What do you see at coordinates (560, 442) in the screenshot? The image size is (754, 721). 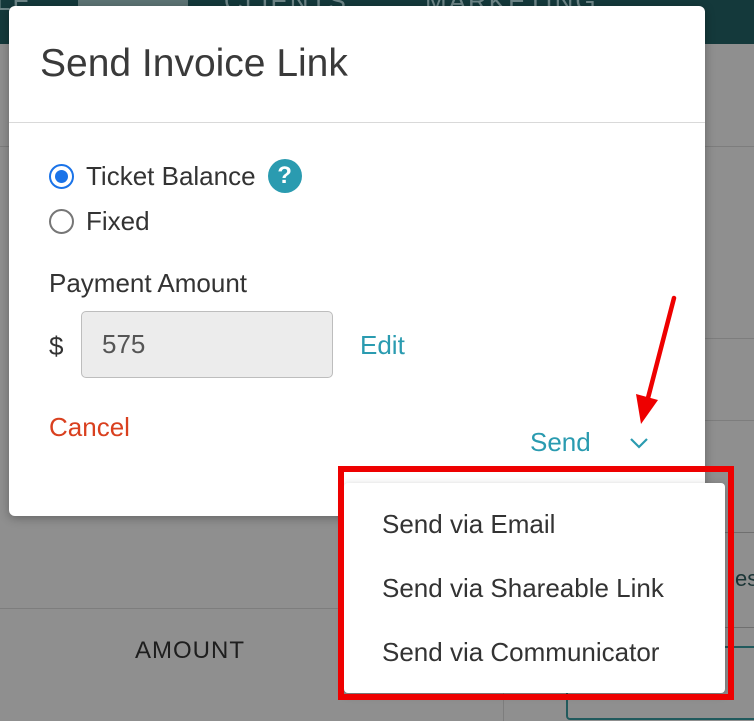 I see `send-button: Send` at bounding box center [560, 442].